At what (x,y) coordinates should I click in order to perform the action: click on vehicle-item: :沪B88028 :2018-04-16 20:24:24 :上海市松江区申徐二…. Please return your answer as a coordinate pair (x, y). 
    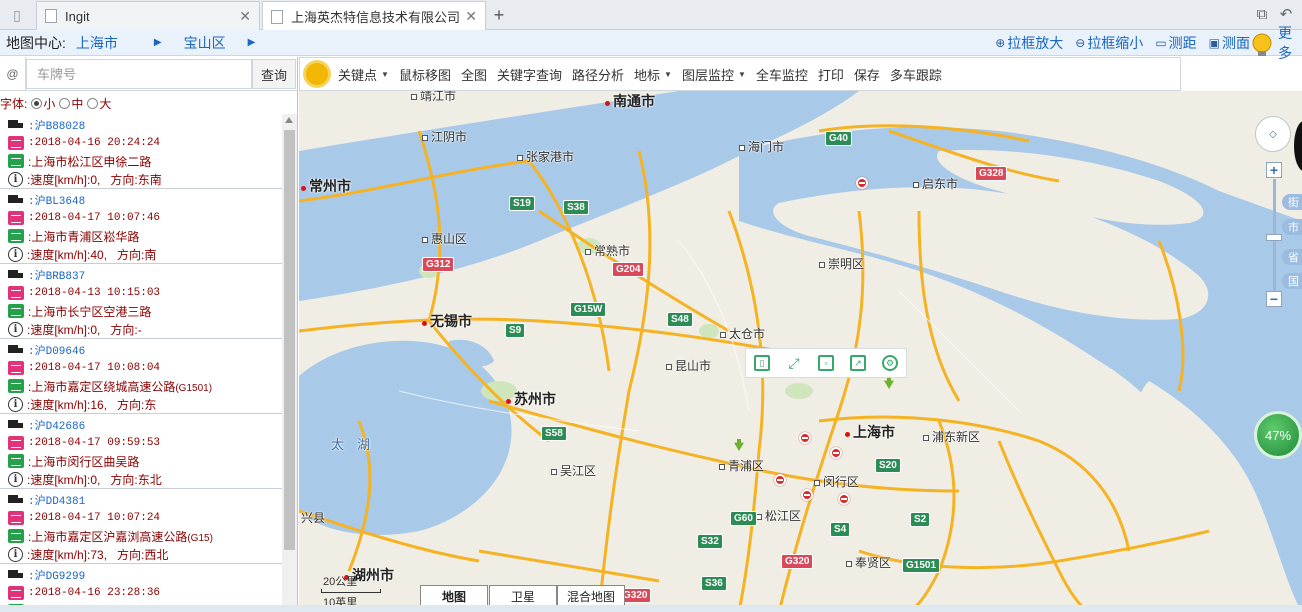
    Looking at the image, I should click on (141, 151).